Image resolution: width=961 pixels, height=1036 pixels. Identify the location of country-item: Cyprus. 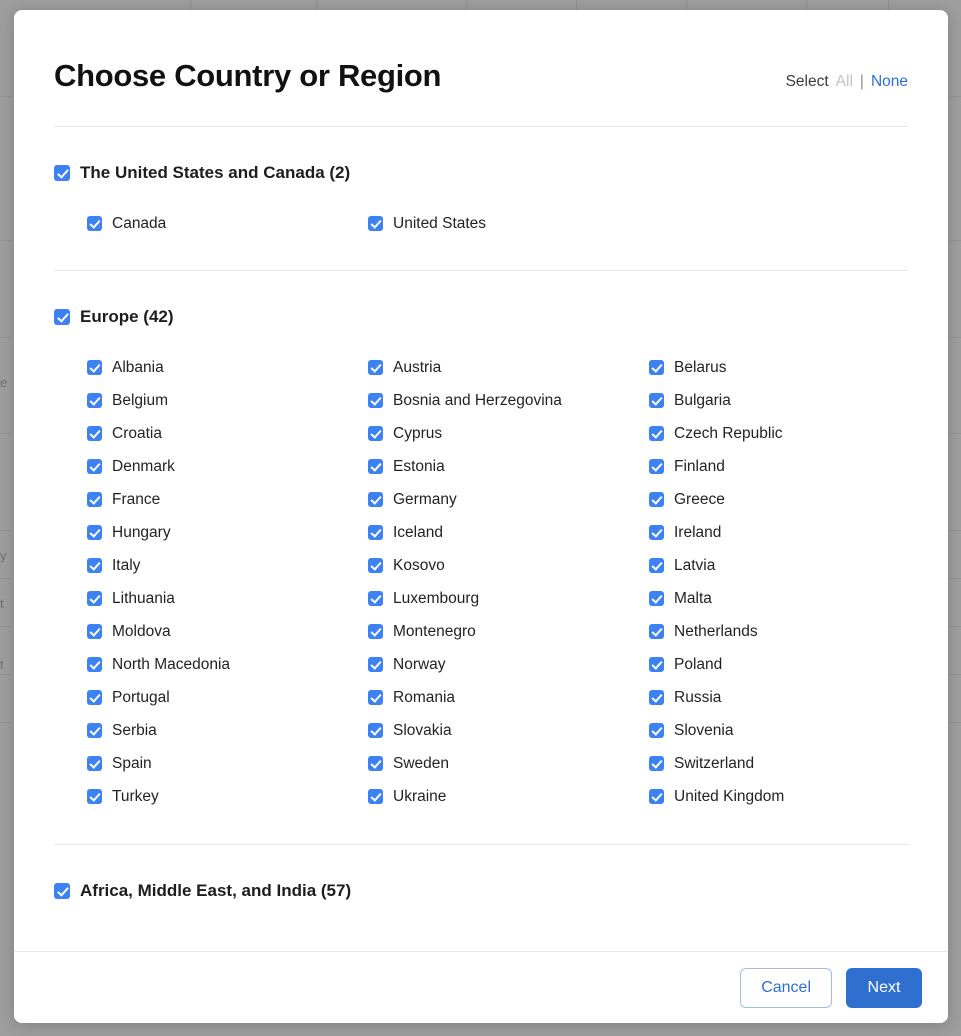
(508, 433).